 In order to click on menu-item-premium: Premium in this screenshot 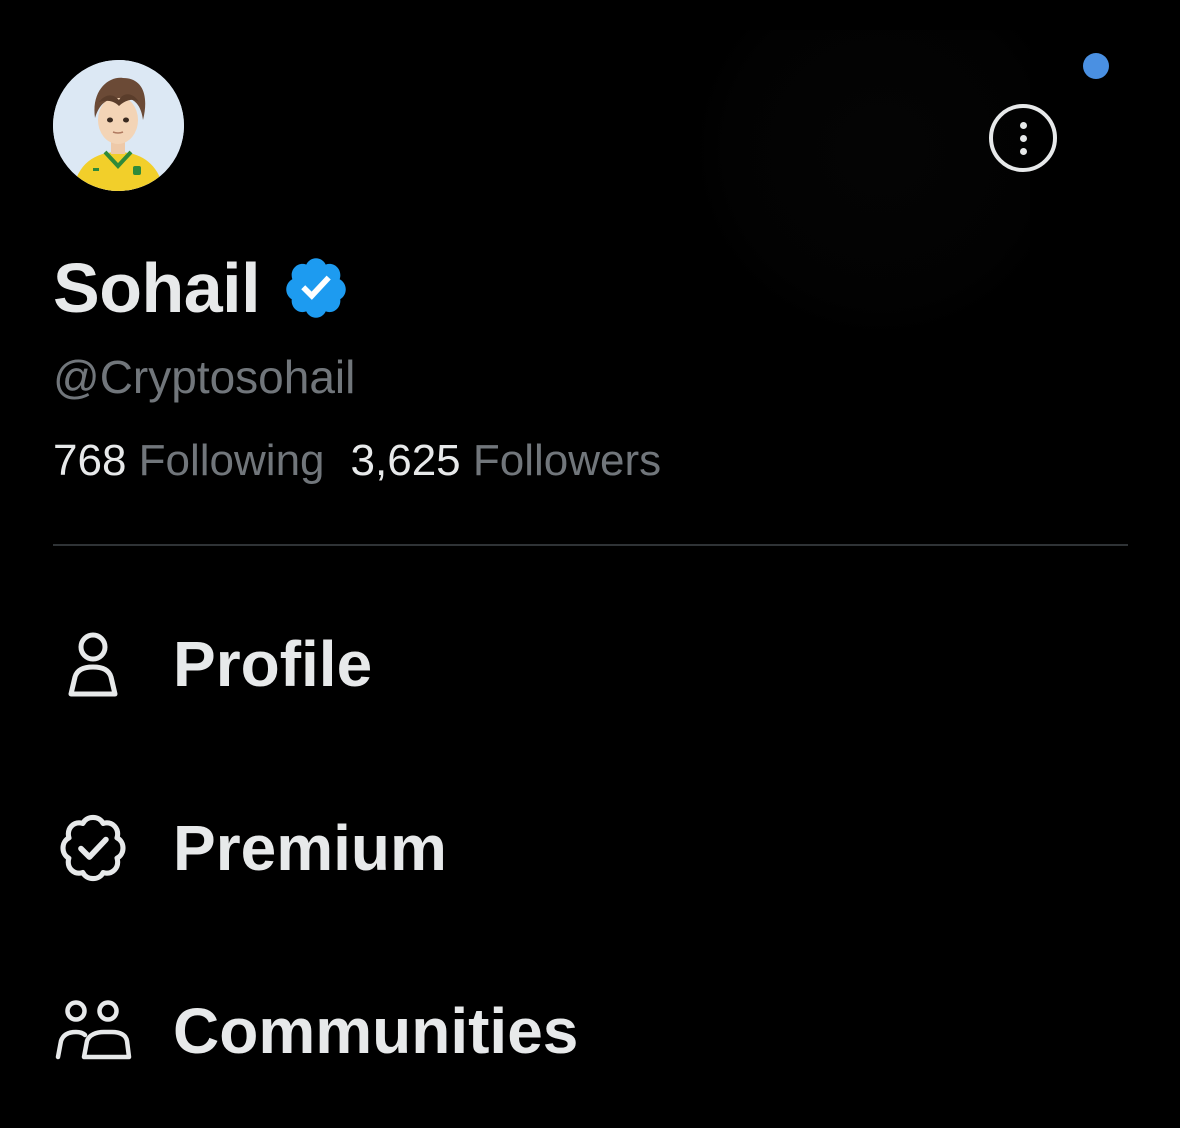, I will do `click(250, 848)`.